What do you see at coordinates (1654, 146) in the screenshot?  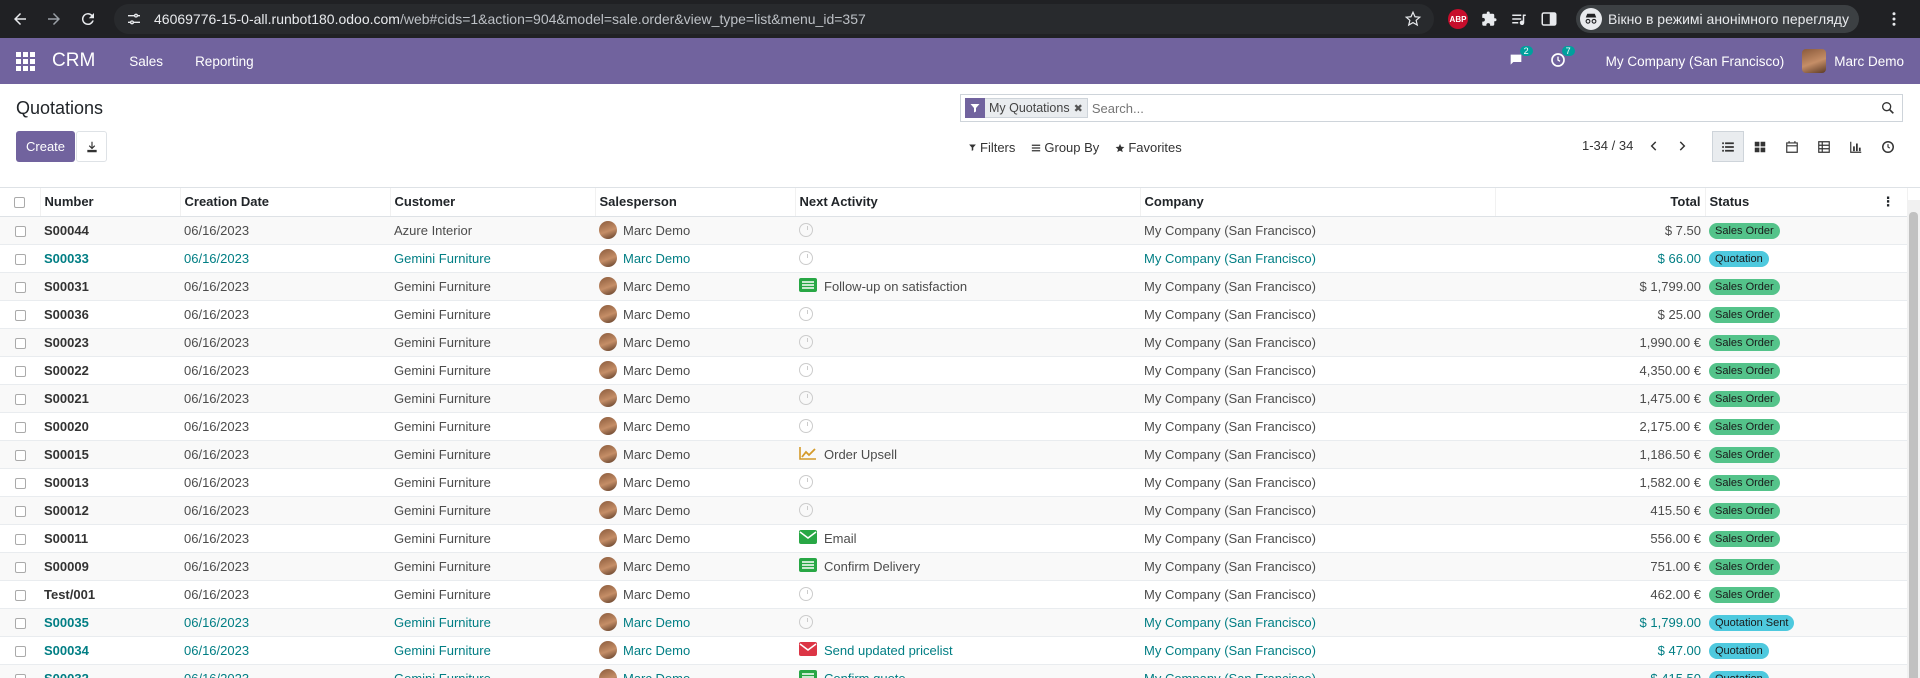 I see `pager-previous-icon` at bounding box center [1654, 146].